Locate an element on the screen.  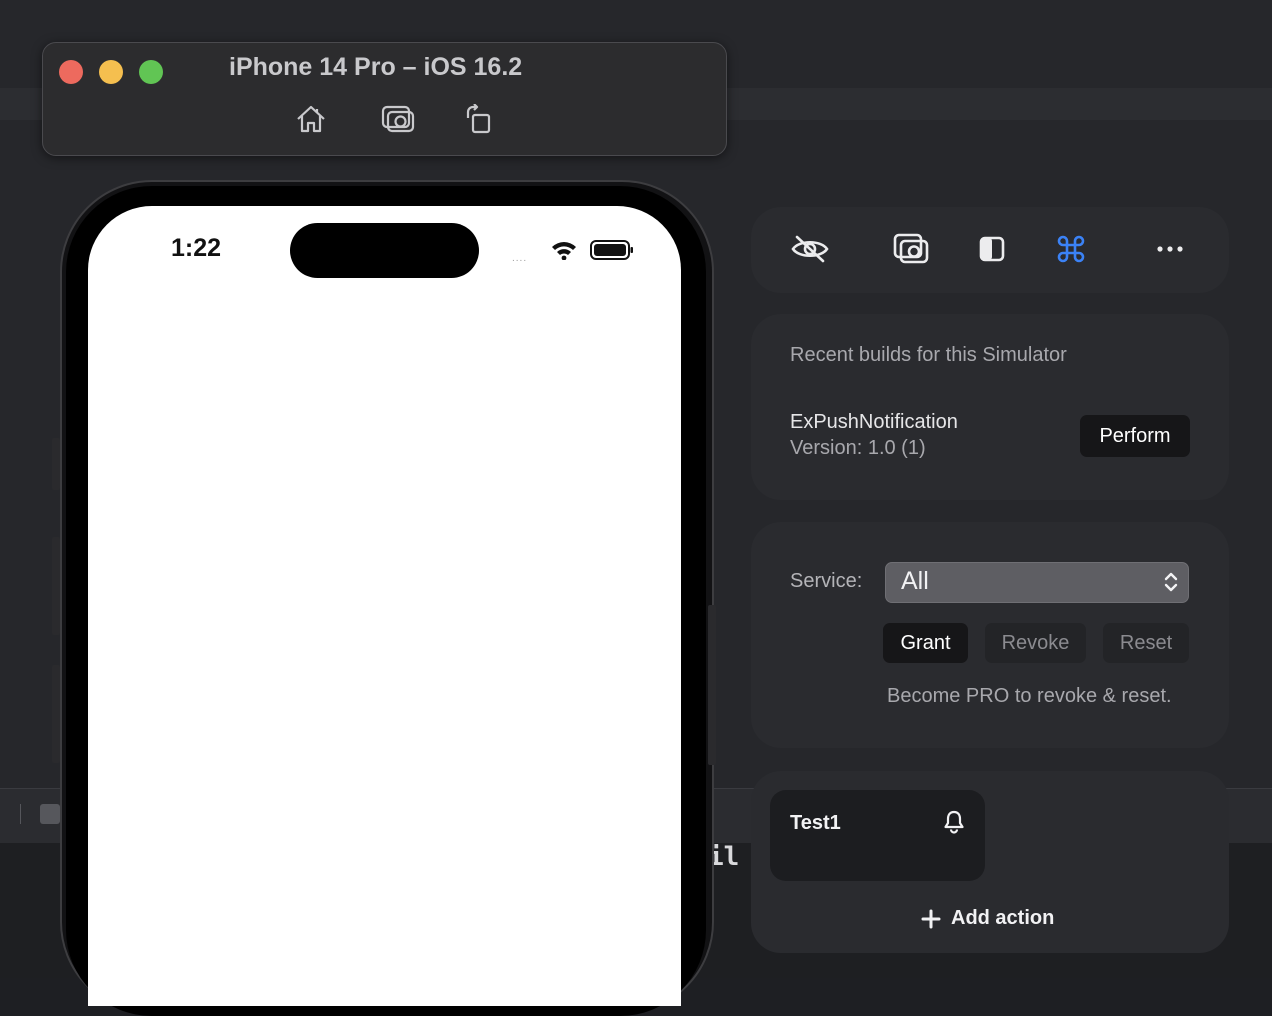
build-version: Version: 1.0 (1) is located at coordinates (858, 448).